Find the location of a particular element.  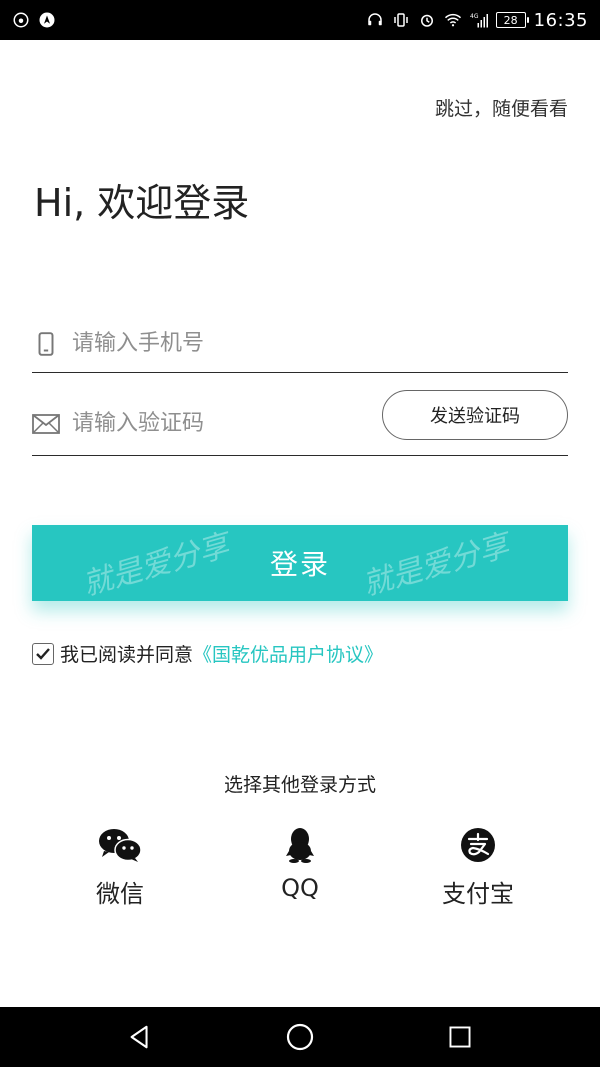

skip-link: 跳过，随便看看 is located at coordinates (501, 107).